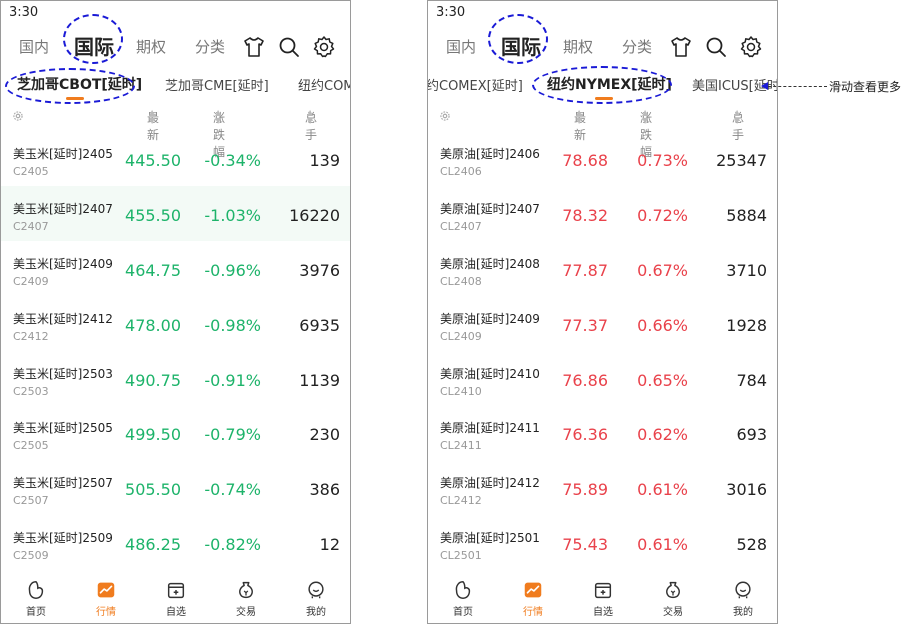  I want to click on change-percent: -0.98%, so click(232, 325).